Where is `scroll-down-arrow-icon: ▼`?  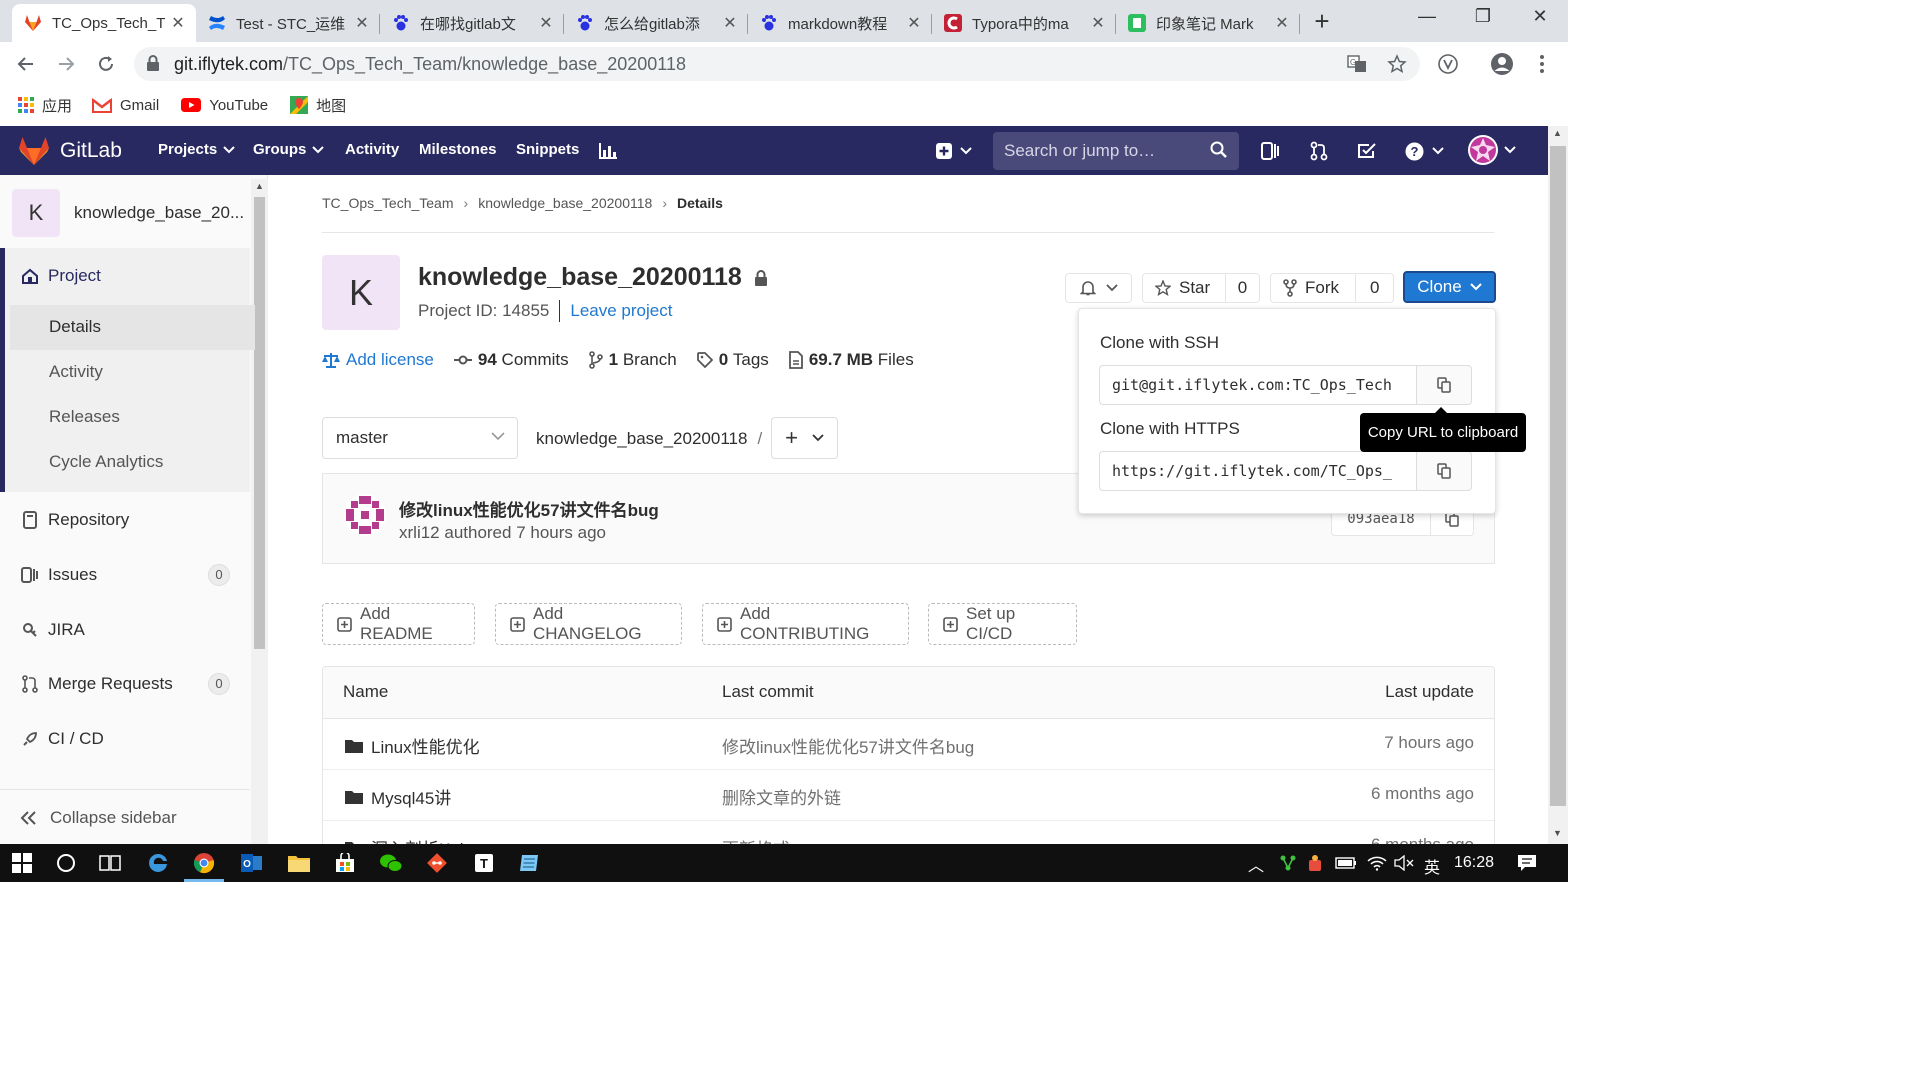 scroll-down-arrow-icon: ▼ is located at coordinates (1557, 833).